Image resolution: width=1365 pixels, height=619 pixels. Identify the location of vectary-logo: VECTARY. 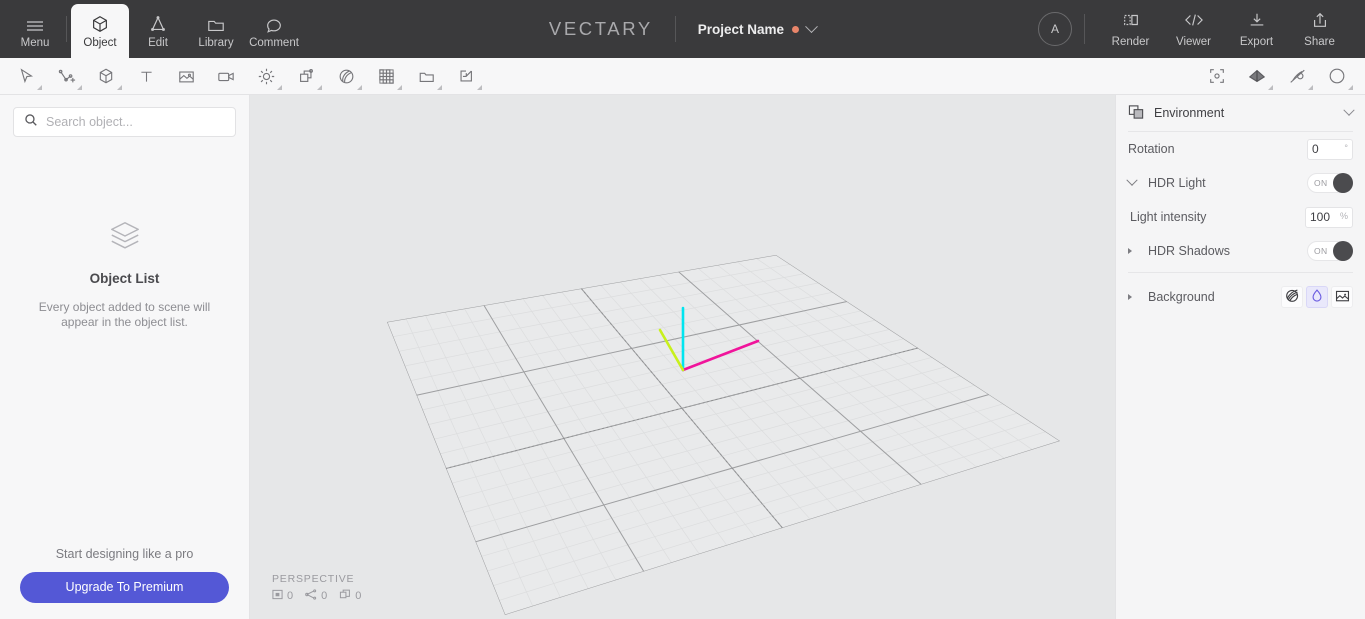
(600, 28).